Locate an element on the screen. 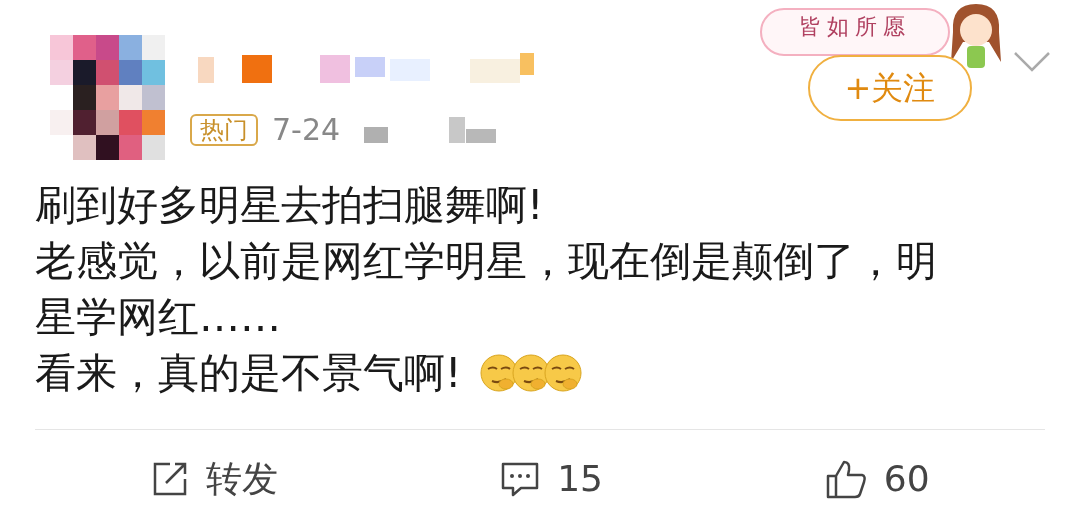 The image size is (1080, 527). chevron-down-icon is located at coordinates (1032, 62).